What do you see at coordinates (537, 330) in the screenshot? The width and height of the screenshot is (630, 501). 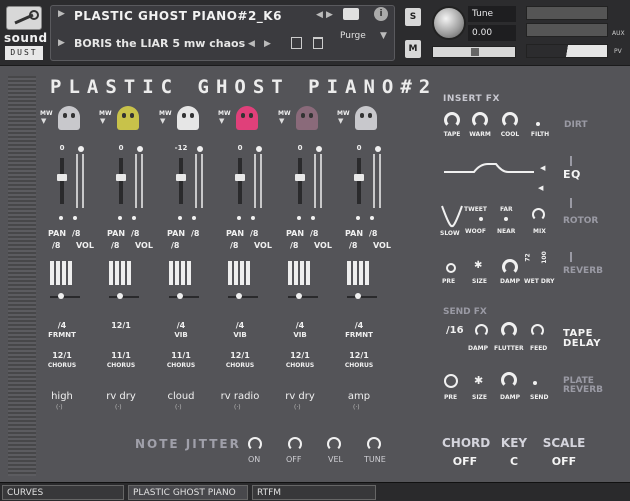 I see `feed-knob` at bounding box center [537, 330].